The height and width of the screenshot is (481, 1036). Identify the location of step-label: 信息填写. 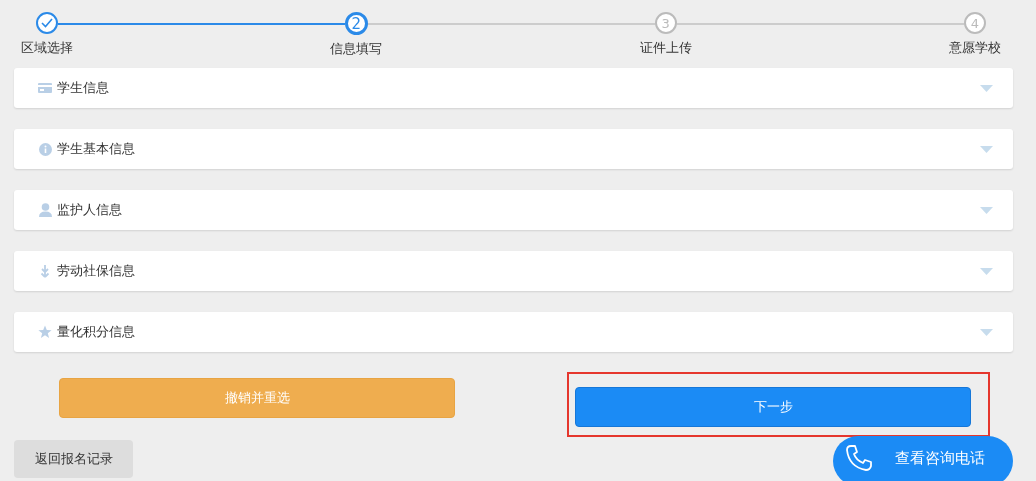
(356, 49).